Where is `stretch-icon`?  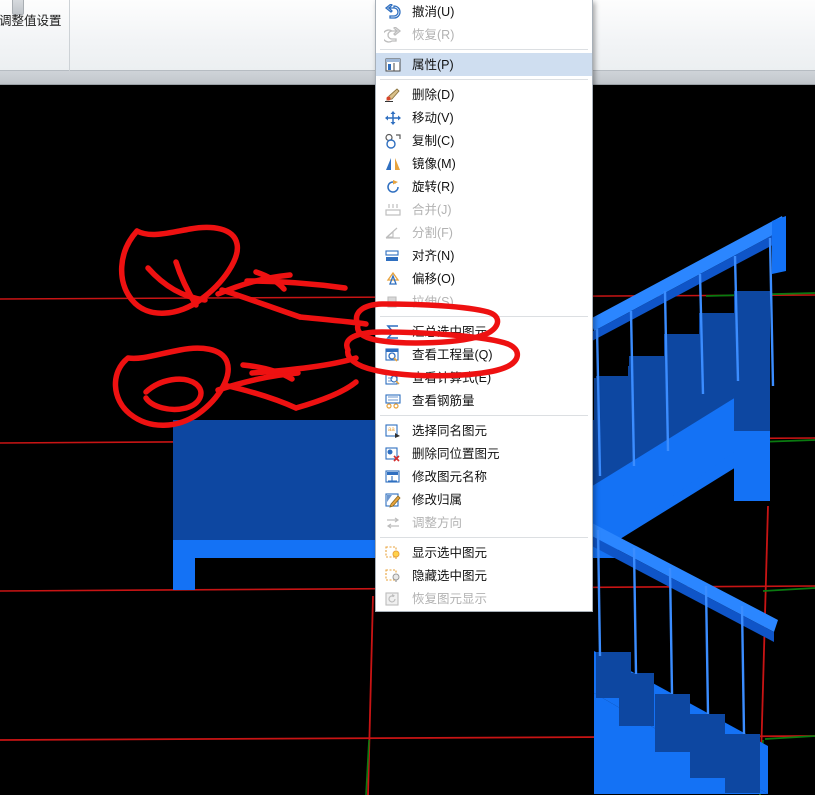 stretch-icon is located at coordinates (393, 302).